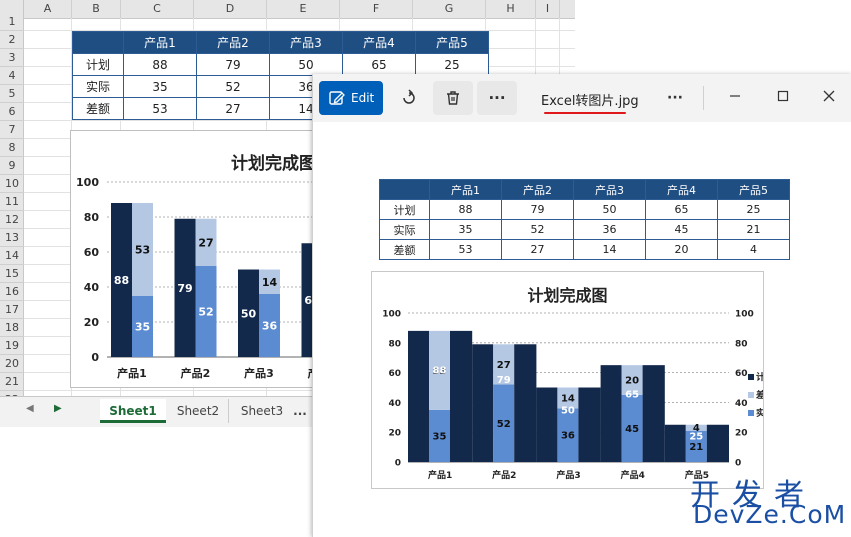 The width and height of the screenshot is (851, 537). Describe the element at coordinates (58, 408) in the screenshot. I see `next-sheet-icon: ▶` at that location.